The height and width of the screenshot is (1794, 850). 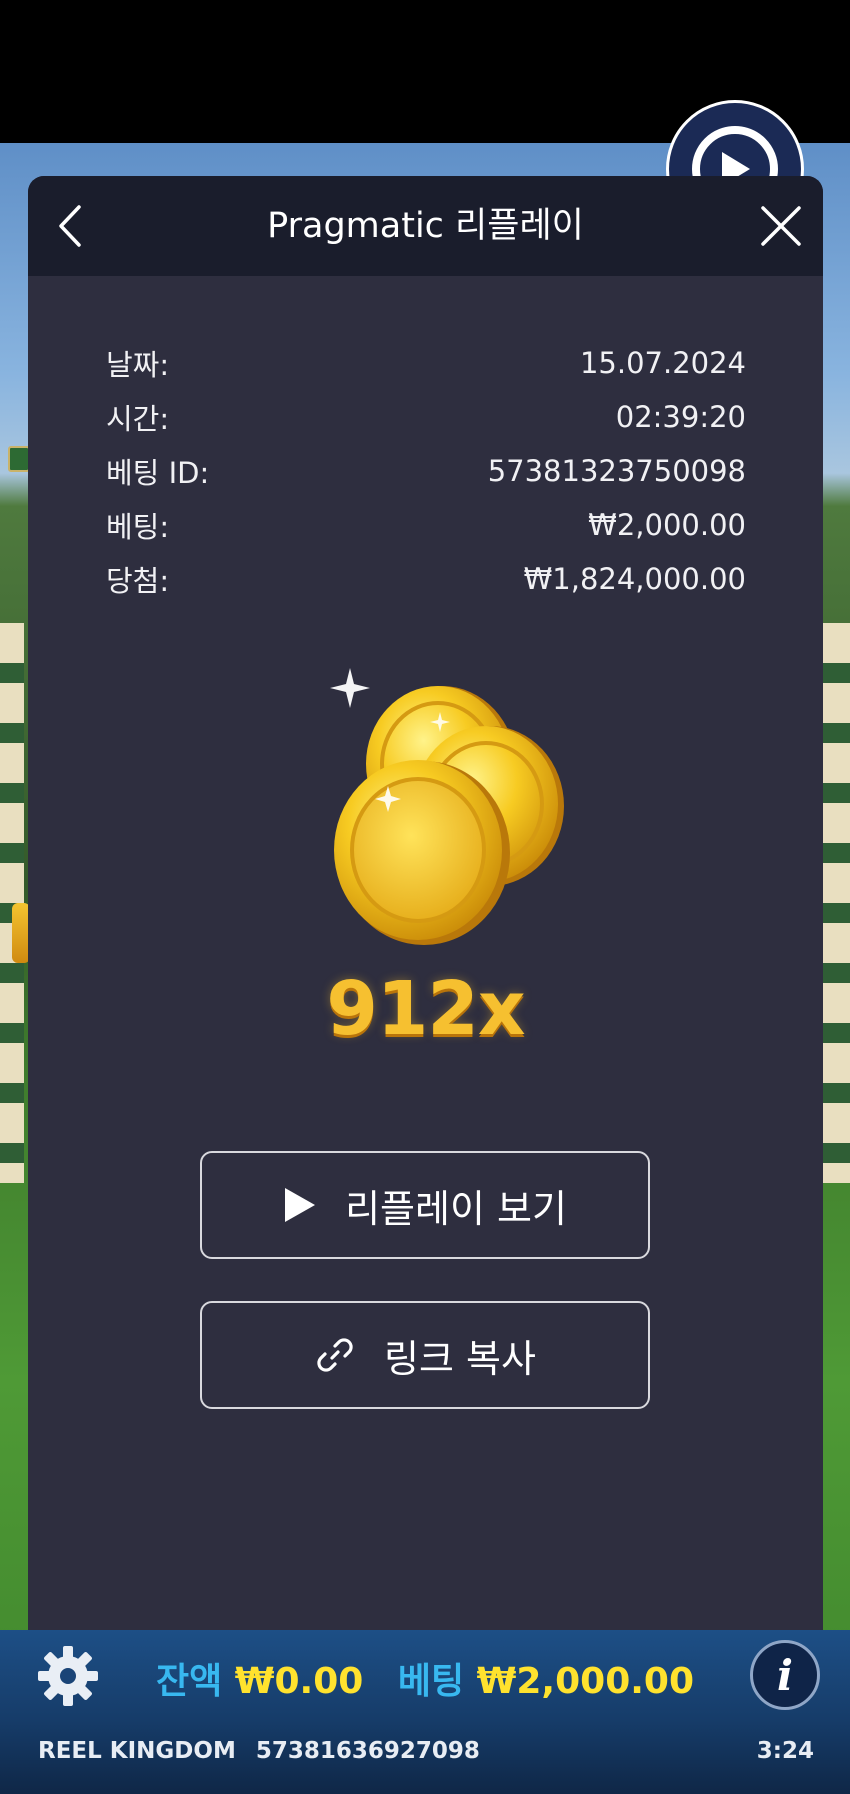 I want to click on bet-value: ₩2,000.00, so click(x=585, y=1681).